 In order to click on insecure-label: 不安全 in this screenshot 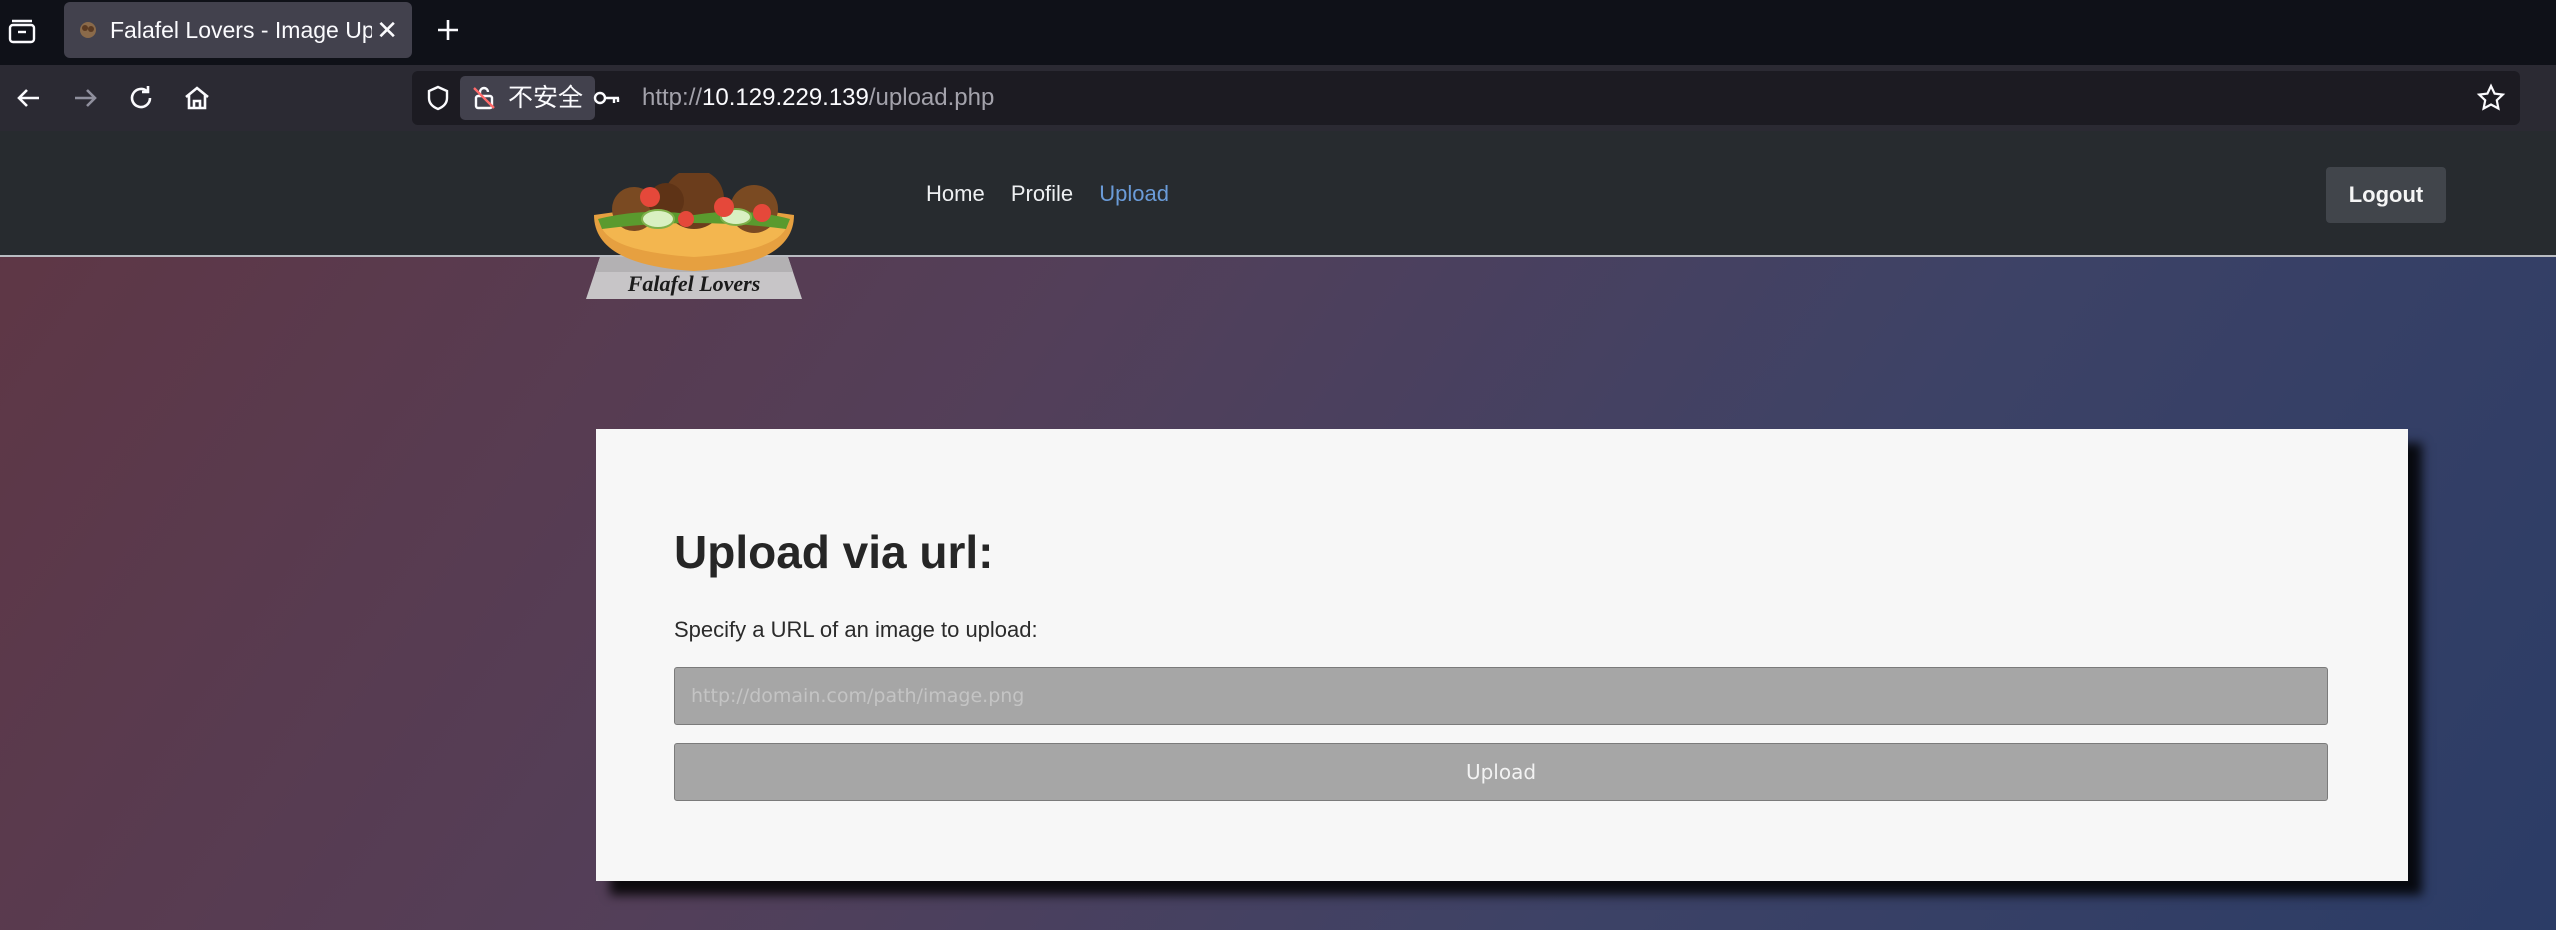, I will do `click(546, 98)`.